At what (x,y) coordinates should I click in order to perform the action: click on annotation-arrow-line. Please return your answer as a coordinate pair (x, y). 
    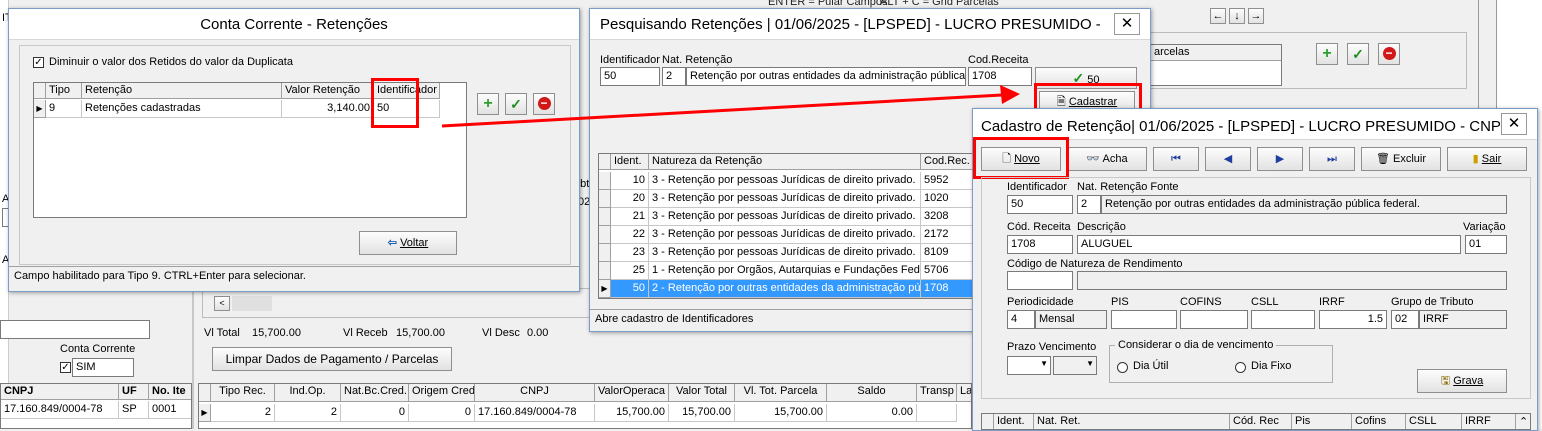
    Looking at the image, I should click on (722, 110).